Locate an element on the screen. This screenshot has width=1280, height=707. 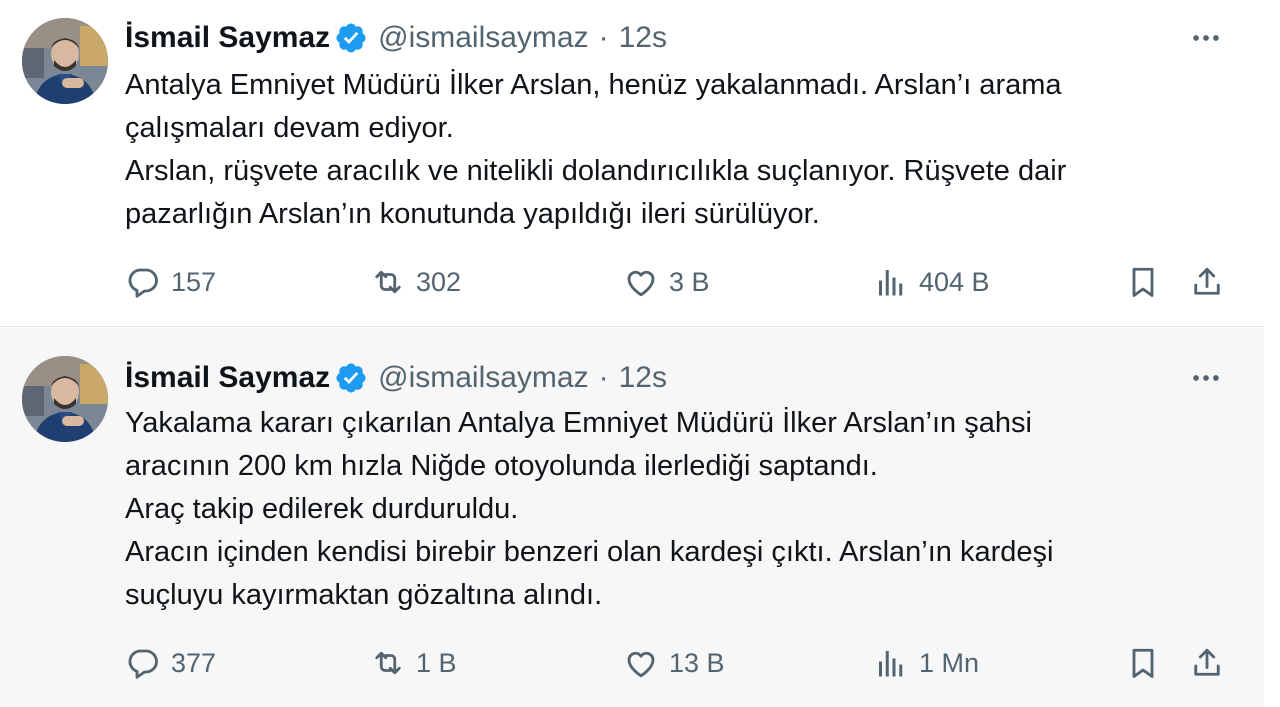
reply-button: 377 is located at coordinates (170, 663).